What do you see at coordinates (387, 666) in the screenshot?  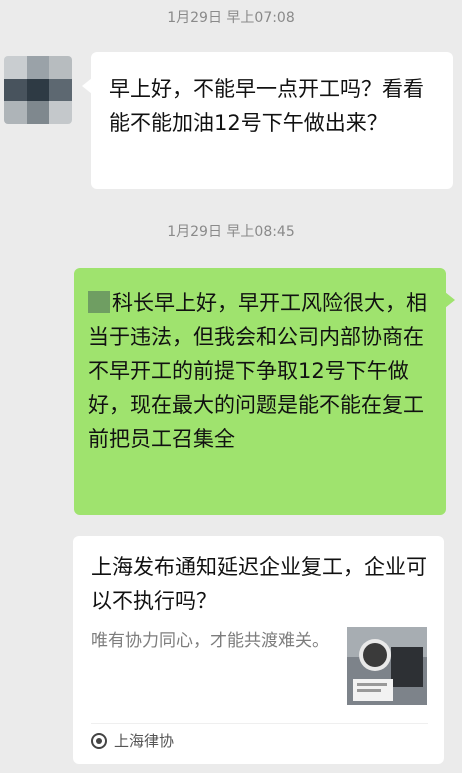 I see `article-thumbnail-image` at bounding box center [387, 666].